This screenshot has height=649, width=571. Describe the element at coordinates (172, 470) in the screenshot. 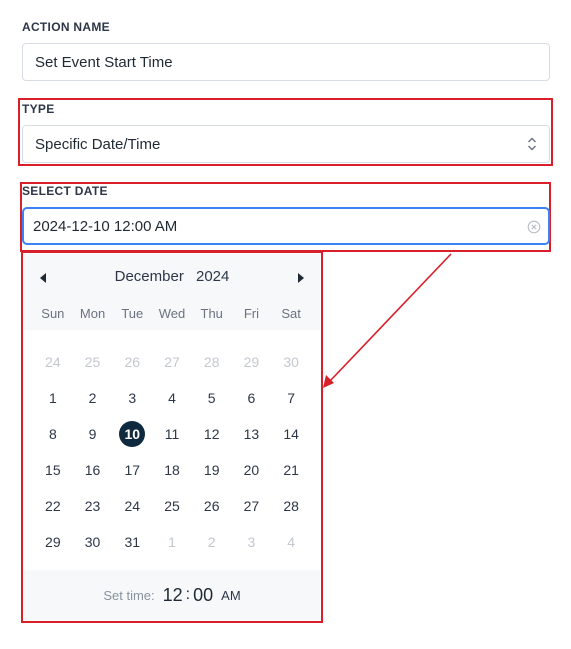

I see `day-cell: 18` at that location.